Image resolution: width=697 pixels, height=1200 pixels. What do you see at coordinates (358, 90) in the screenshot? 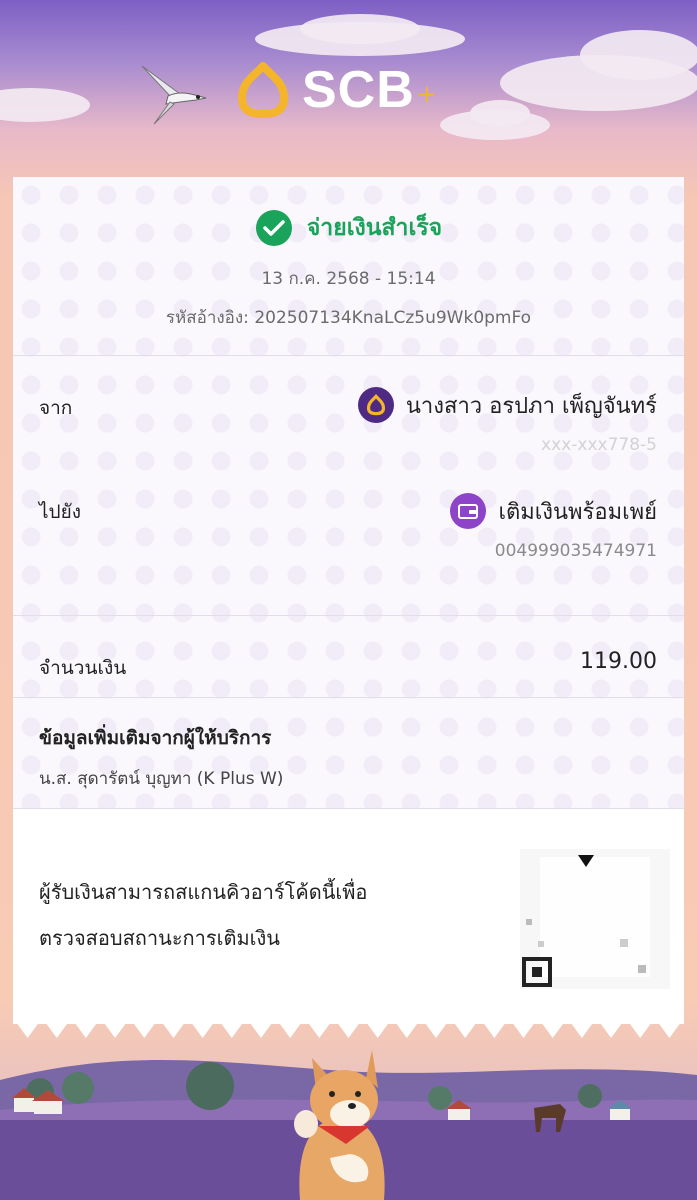
I see `brand-name: SCB` at bounding box center [358, 90].